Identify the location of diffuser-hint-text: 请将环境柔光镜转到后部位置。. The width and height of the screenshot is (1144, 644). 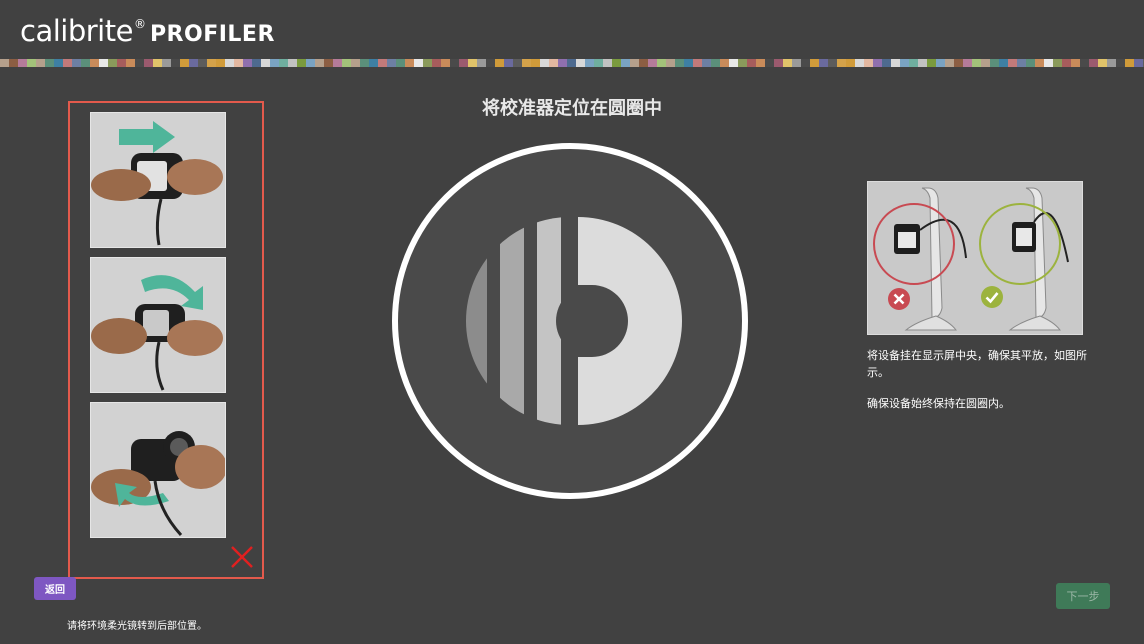
(137, 626).